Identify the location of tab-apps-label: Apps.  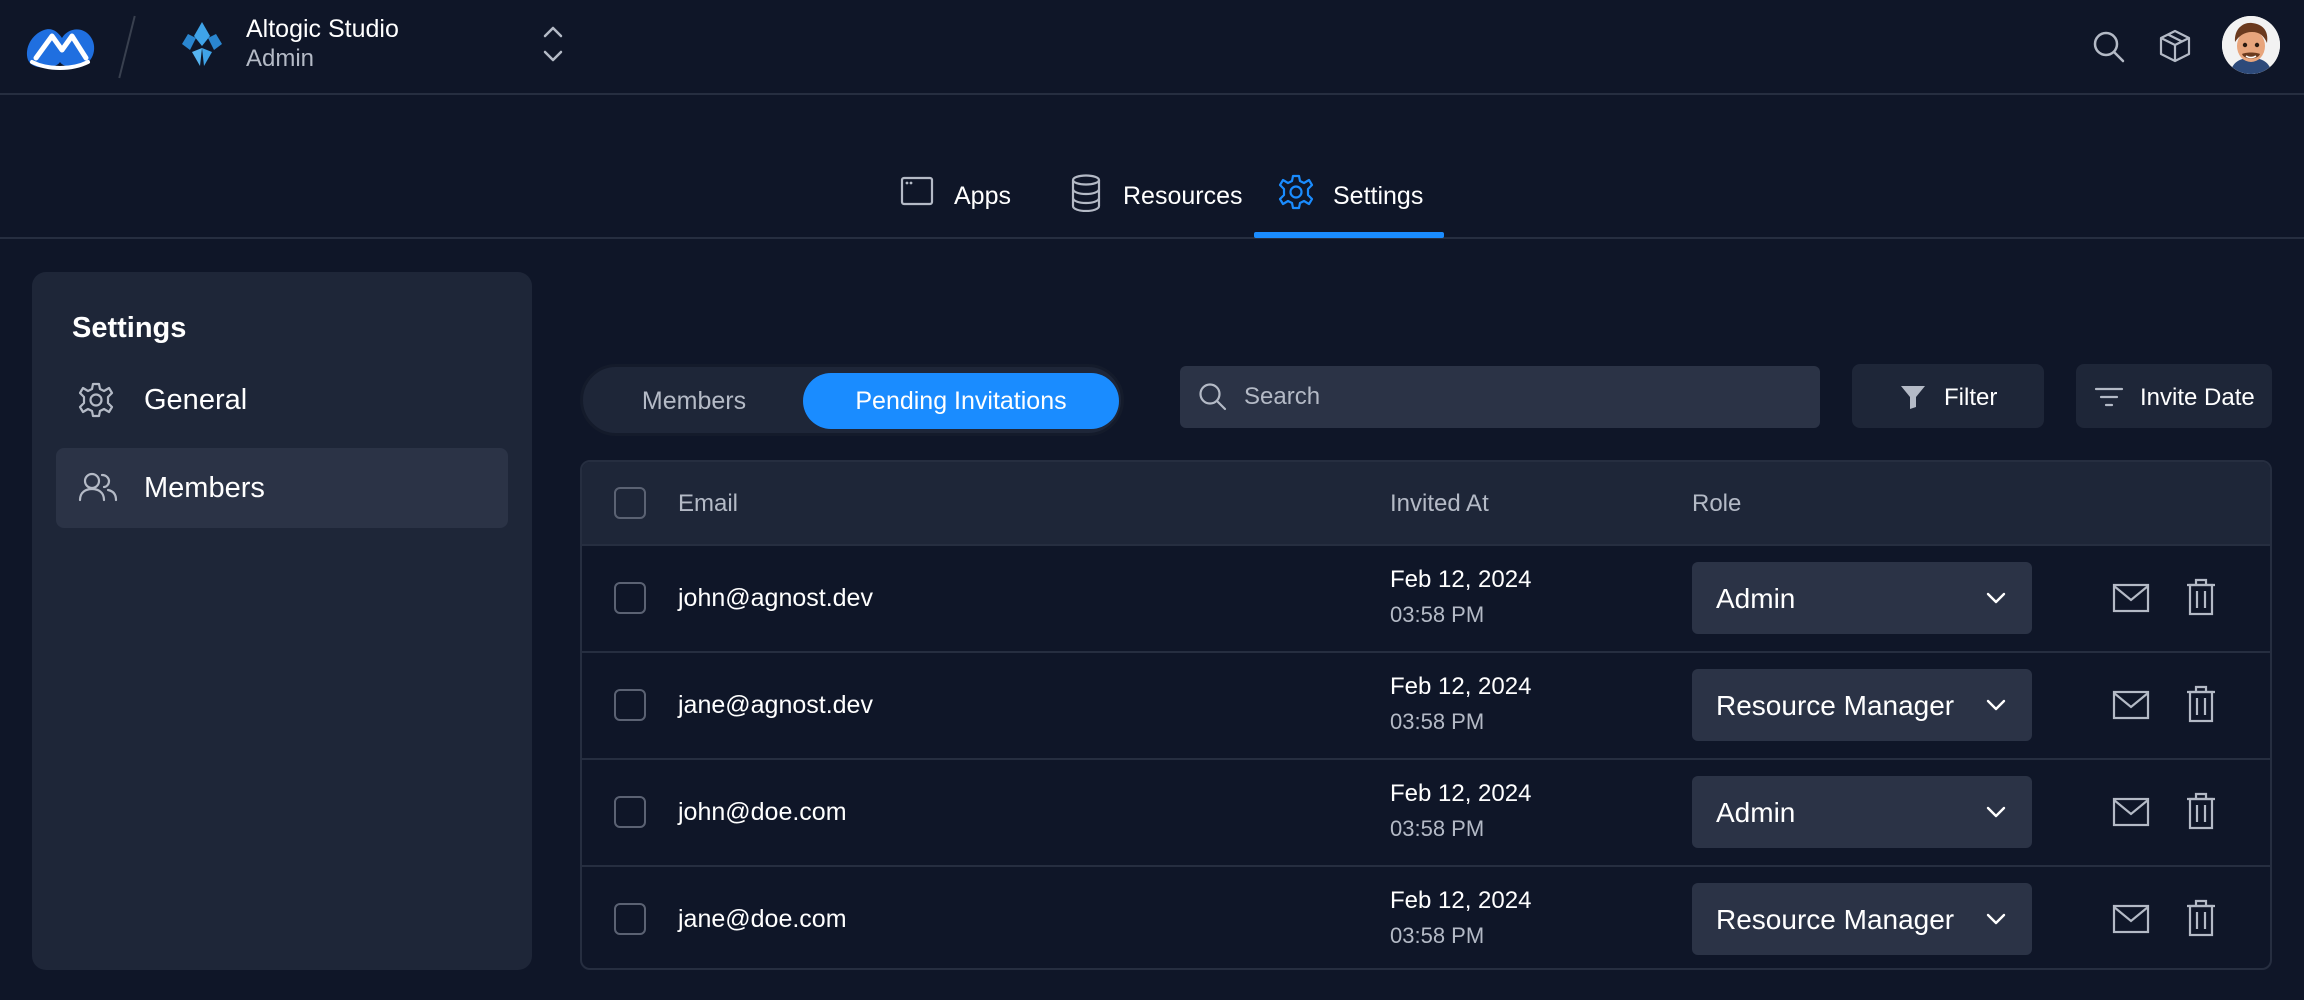
(982, 196).